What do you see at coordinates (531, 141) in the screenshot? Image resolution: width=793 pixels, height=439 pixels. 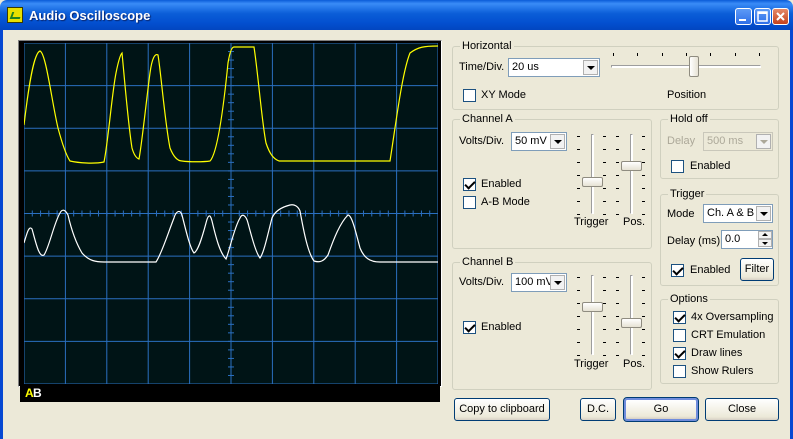 I see `channel-a-volts-div-value: 50 mV` at bounding box center [531, 141].